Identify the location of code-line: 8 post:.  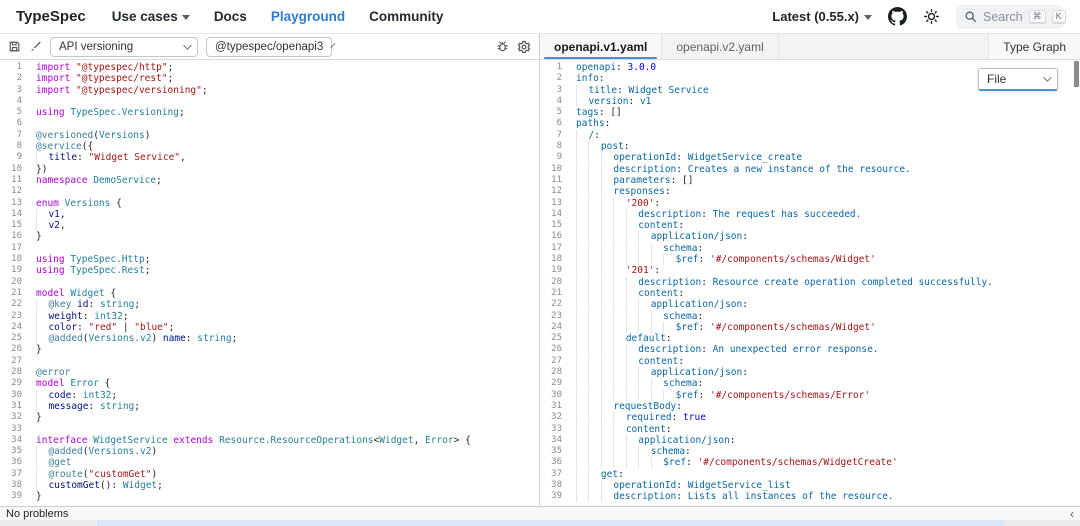
(810, 147).